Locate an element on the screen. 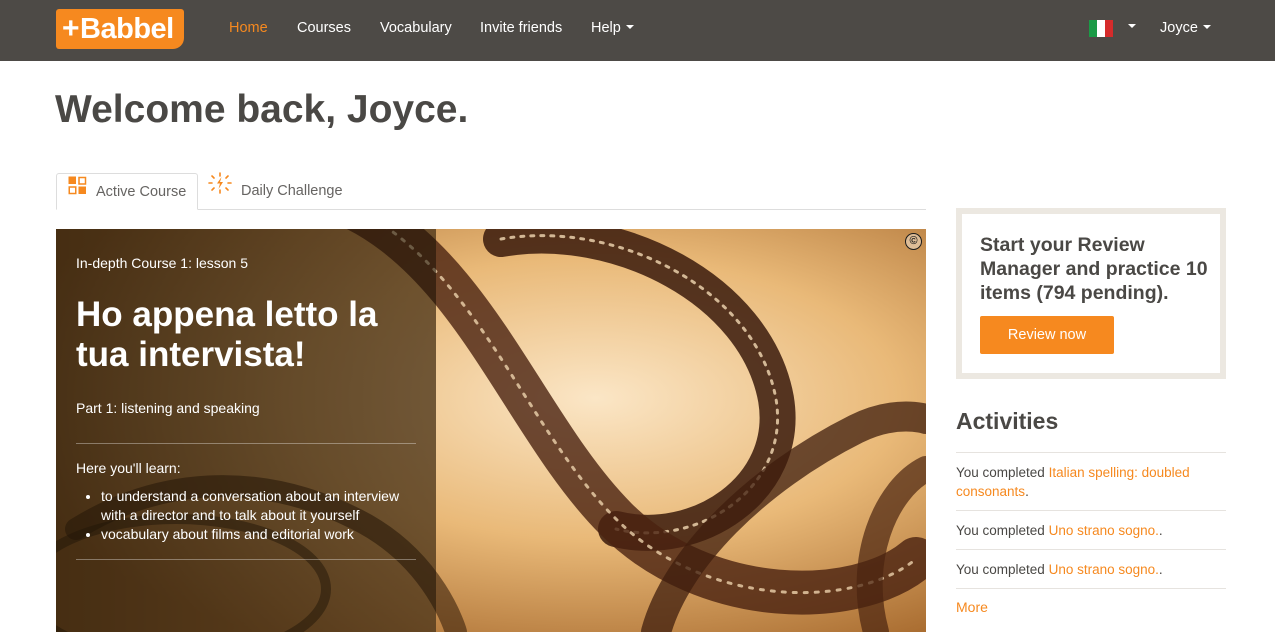 Image resolution: width=1275 pixels, height=632 pixels. flag-green-stripe is located at coordinates (1093, 28).